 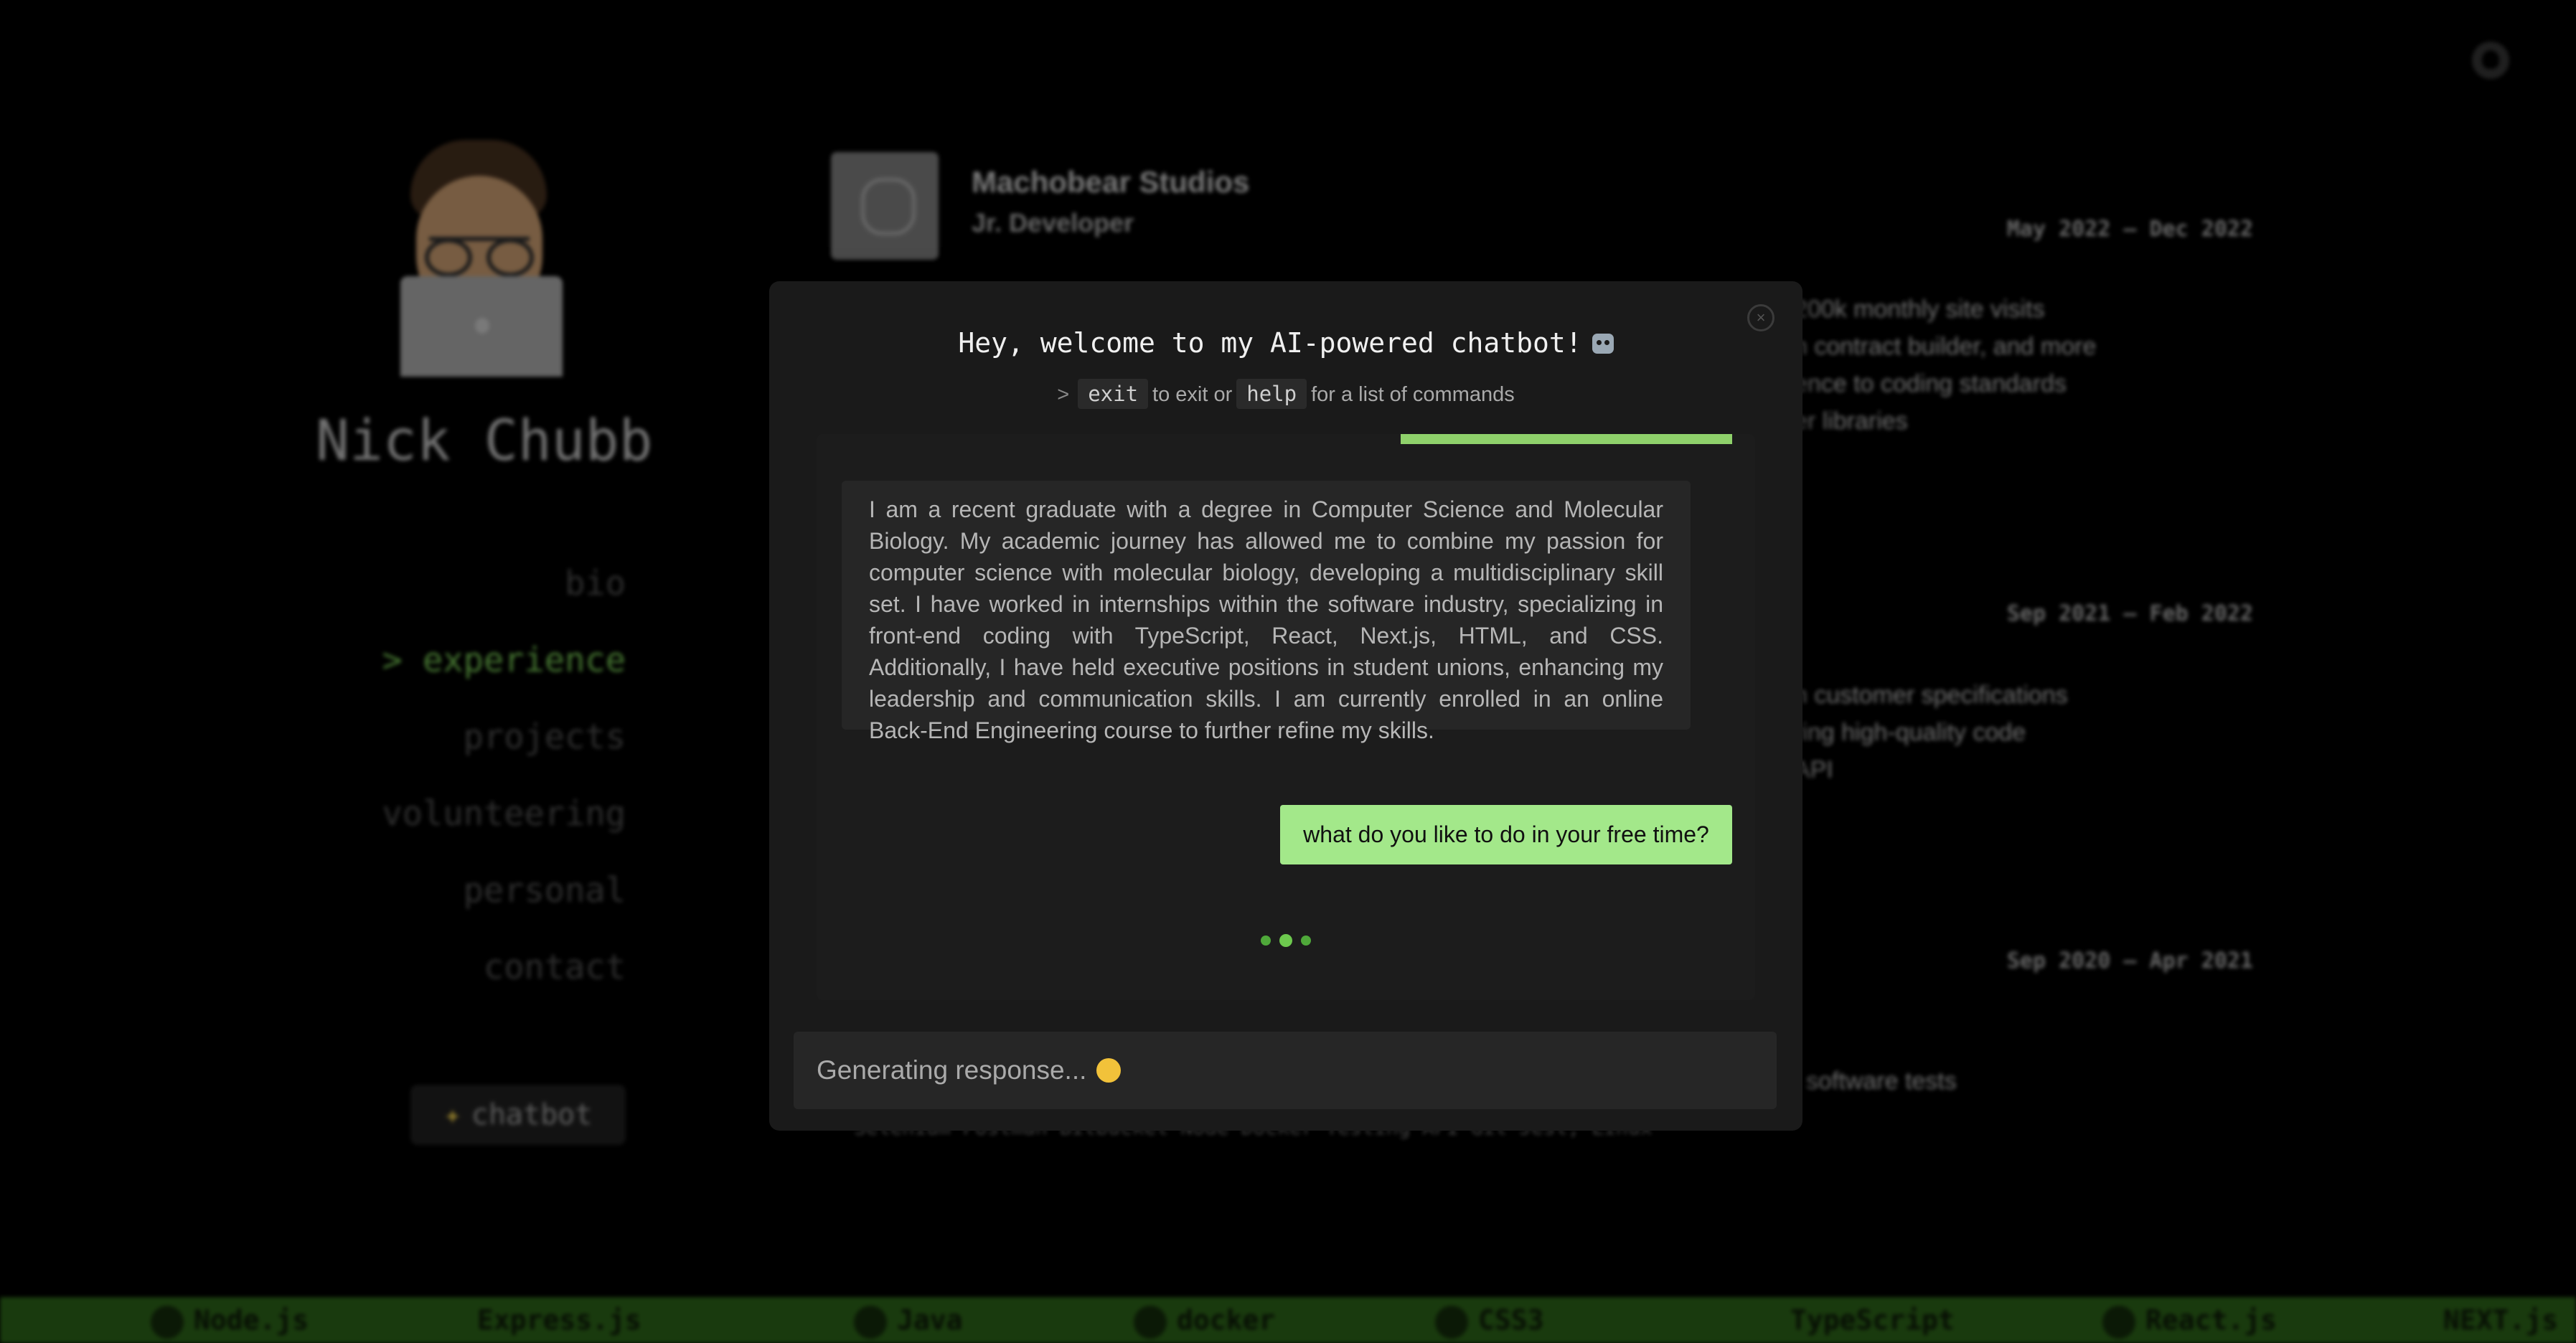 What do you see at coordinates (2189, 1320) in the screenshot?
I see `ticker-item: React.js` at bounding box center [2189, 1320].